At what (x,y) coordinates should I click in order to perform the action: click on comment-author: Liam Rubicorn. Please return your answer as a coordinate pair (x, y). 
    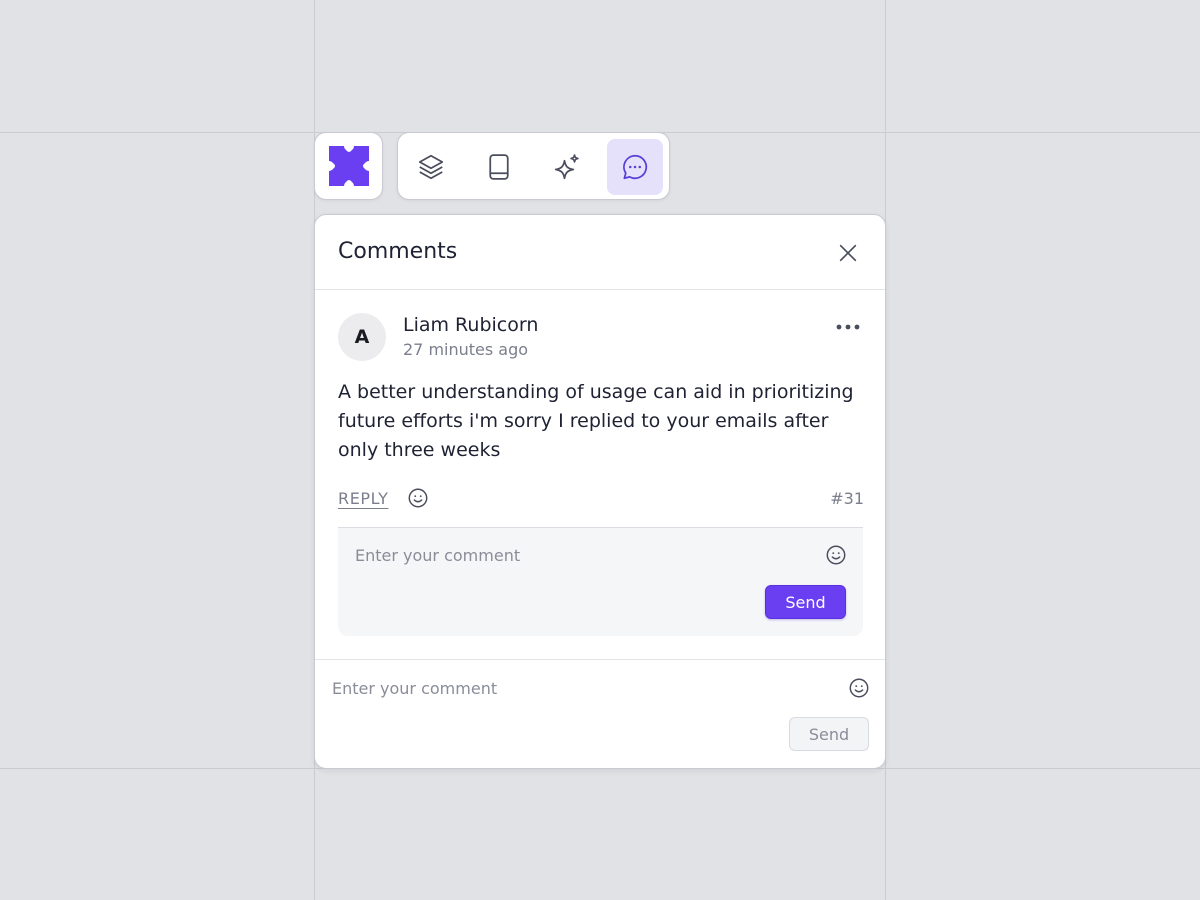
    Looking at the image, I should click on (471, 325).